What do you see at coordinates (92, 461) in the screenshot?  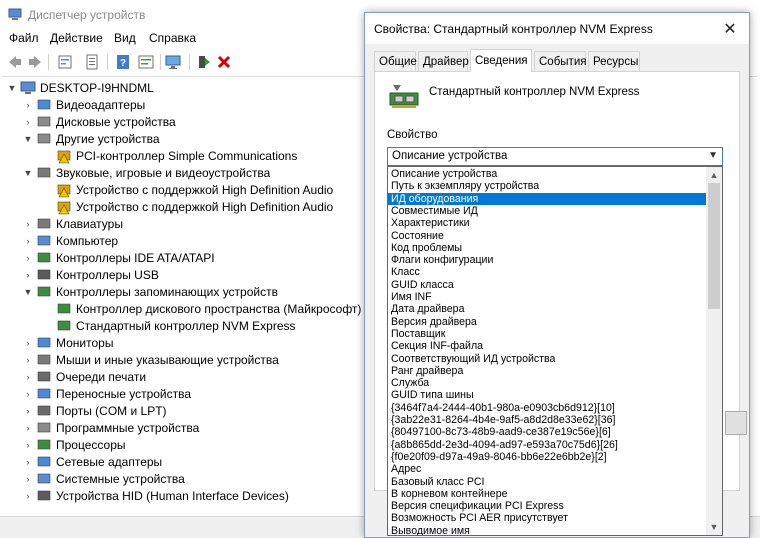 I see `tree-item: › Сетевые адаптеры` at bounding box center [92, 461].